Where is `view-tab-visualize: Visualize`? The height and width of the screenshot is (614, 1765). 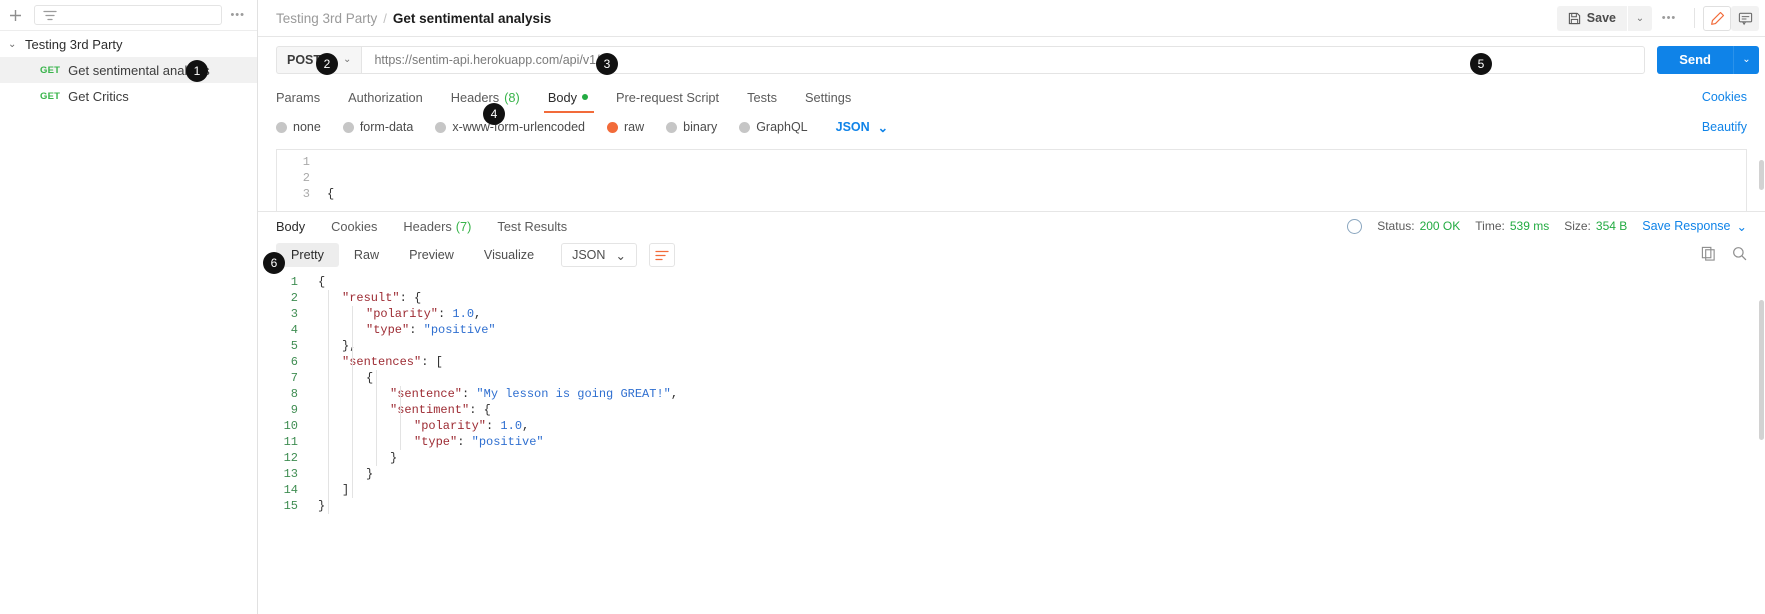
view-tab-visualize: Visualize is located at coordinates (509, 255).